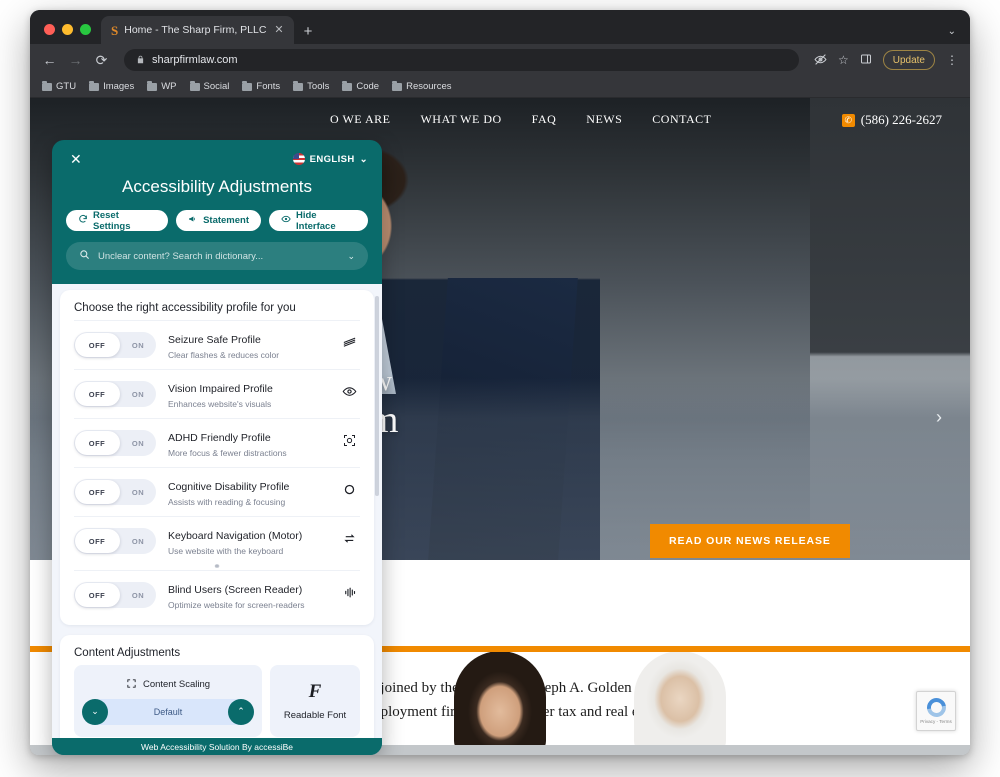 The width and height of the screenshot is (1000, 777). What do you see at coordinates (115, 30) in the screenshot?
I see `tab-favicon-icon: S` at bounding box center [115, 30].